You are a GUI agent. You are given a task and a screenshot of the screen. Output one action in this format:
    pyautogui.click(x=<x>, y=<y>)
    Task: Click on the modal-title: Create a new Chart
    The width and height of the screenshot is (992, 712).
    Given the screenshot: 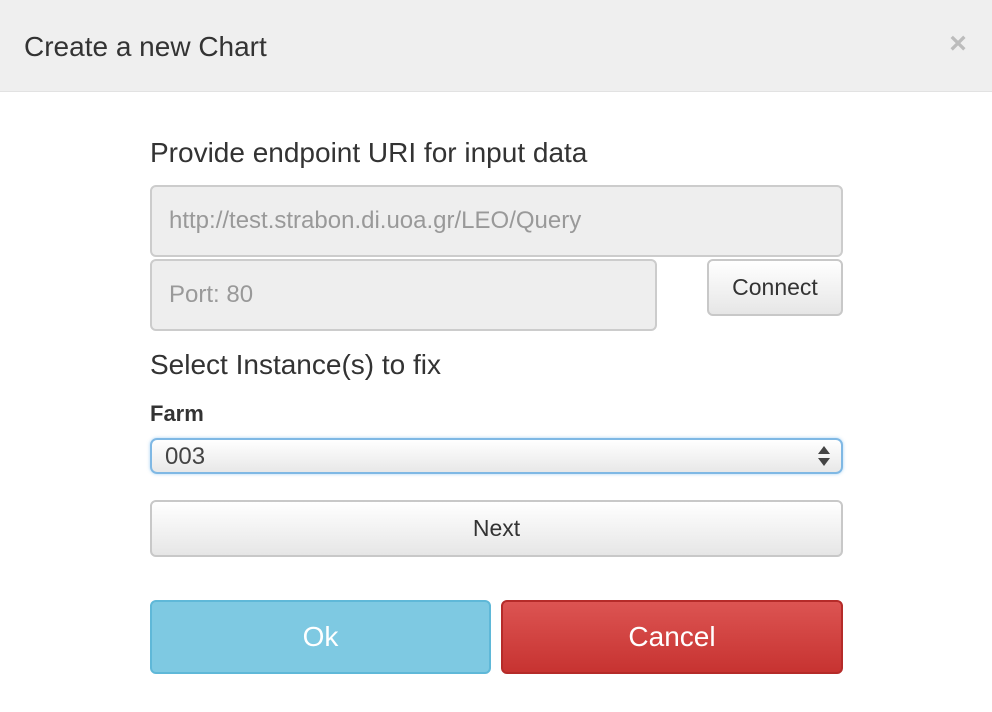 What is the action you would take?
    pyautogui.click(x=145, y=46)
    